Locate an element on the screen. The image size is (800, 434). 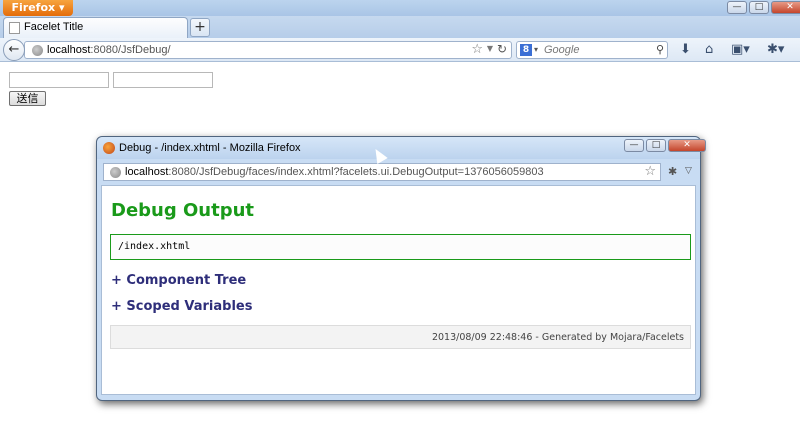
submit-button: 送信 is located at coordinates (27, 98).